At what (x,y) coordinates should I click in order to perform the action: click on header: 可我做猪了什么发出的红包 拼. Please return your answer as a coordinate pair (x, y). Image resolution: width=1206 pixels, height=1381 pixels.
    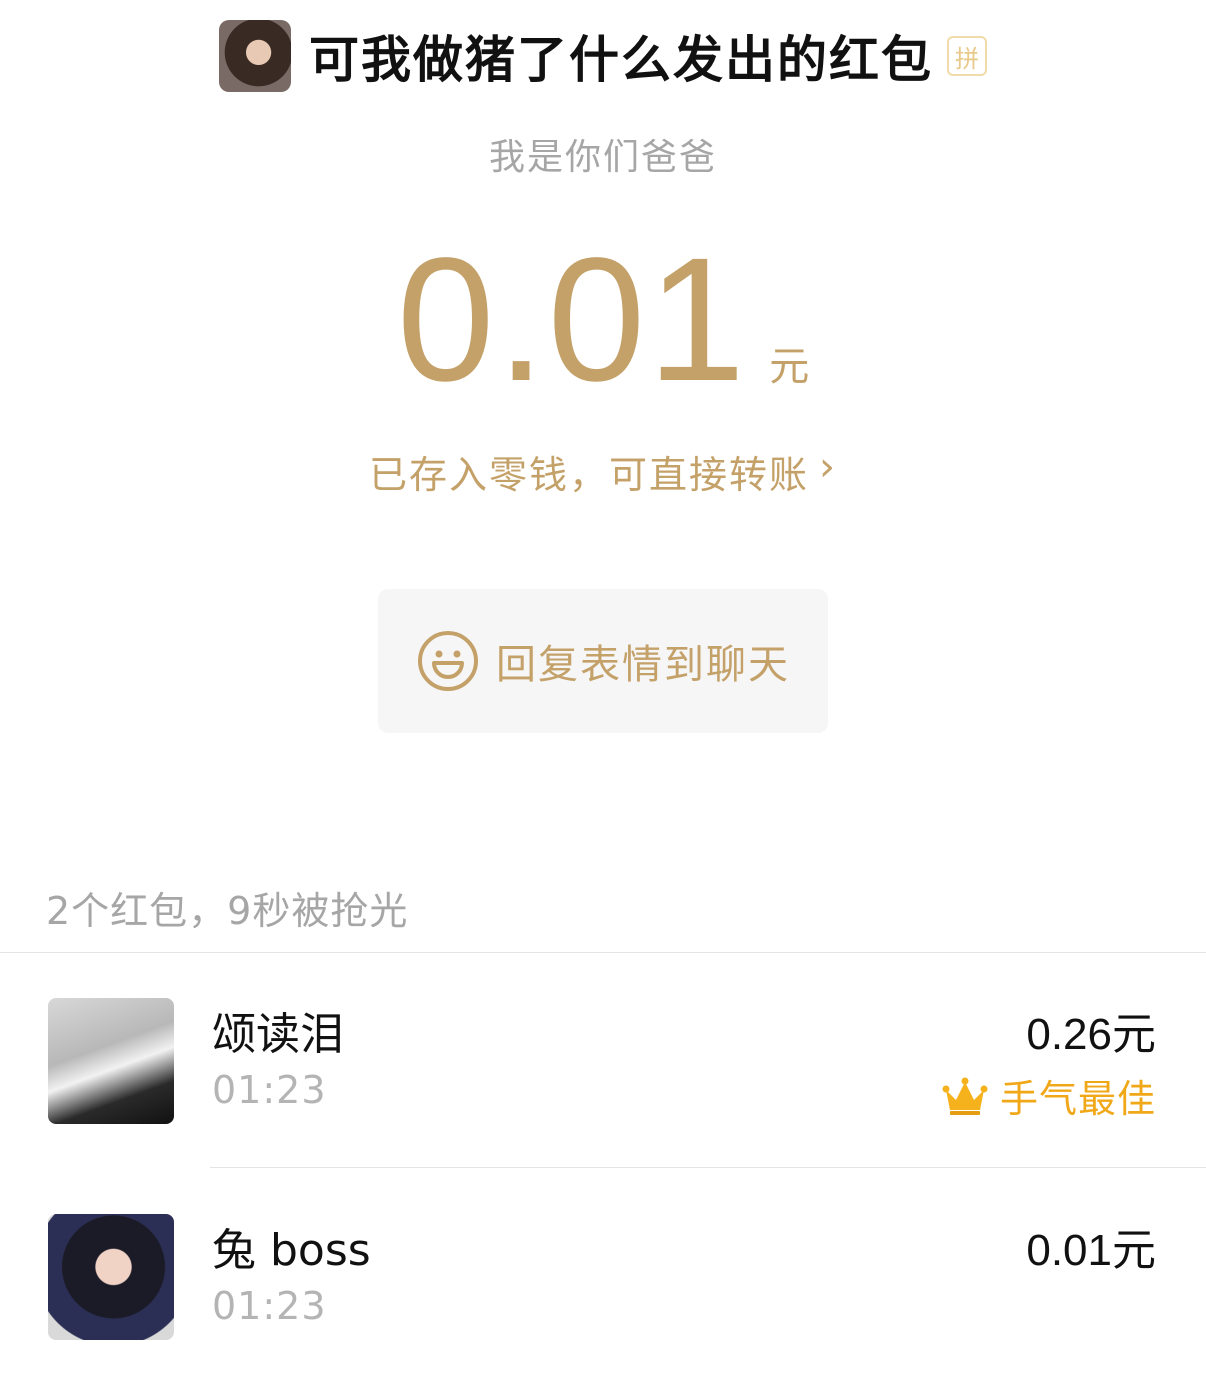
    Looking at the image, I should click on (603, 56).